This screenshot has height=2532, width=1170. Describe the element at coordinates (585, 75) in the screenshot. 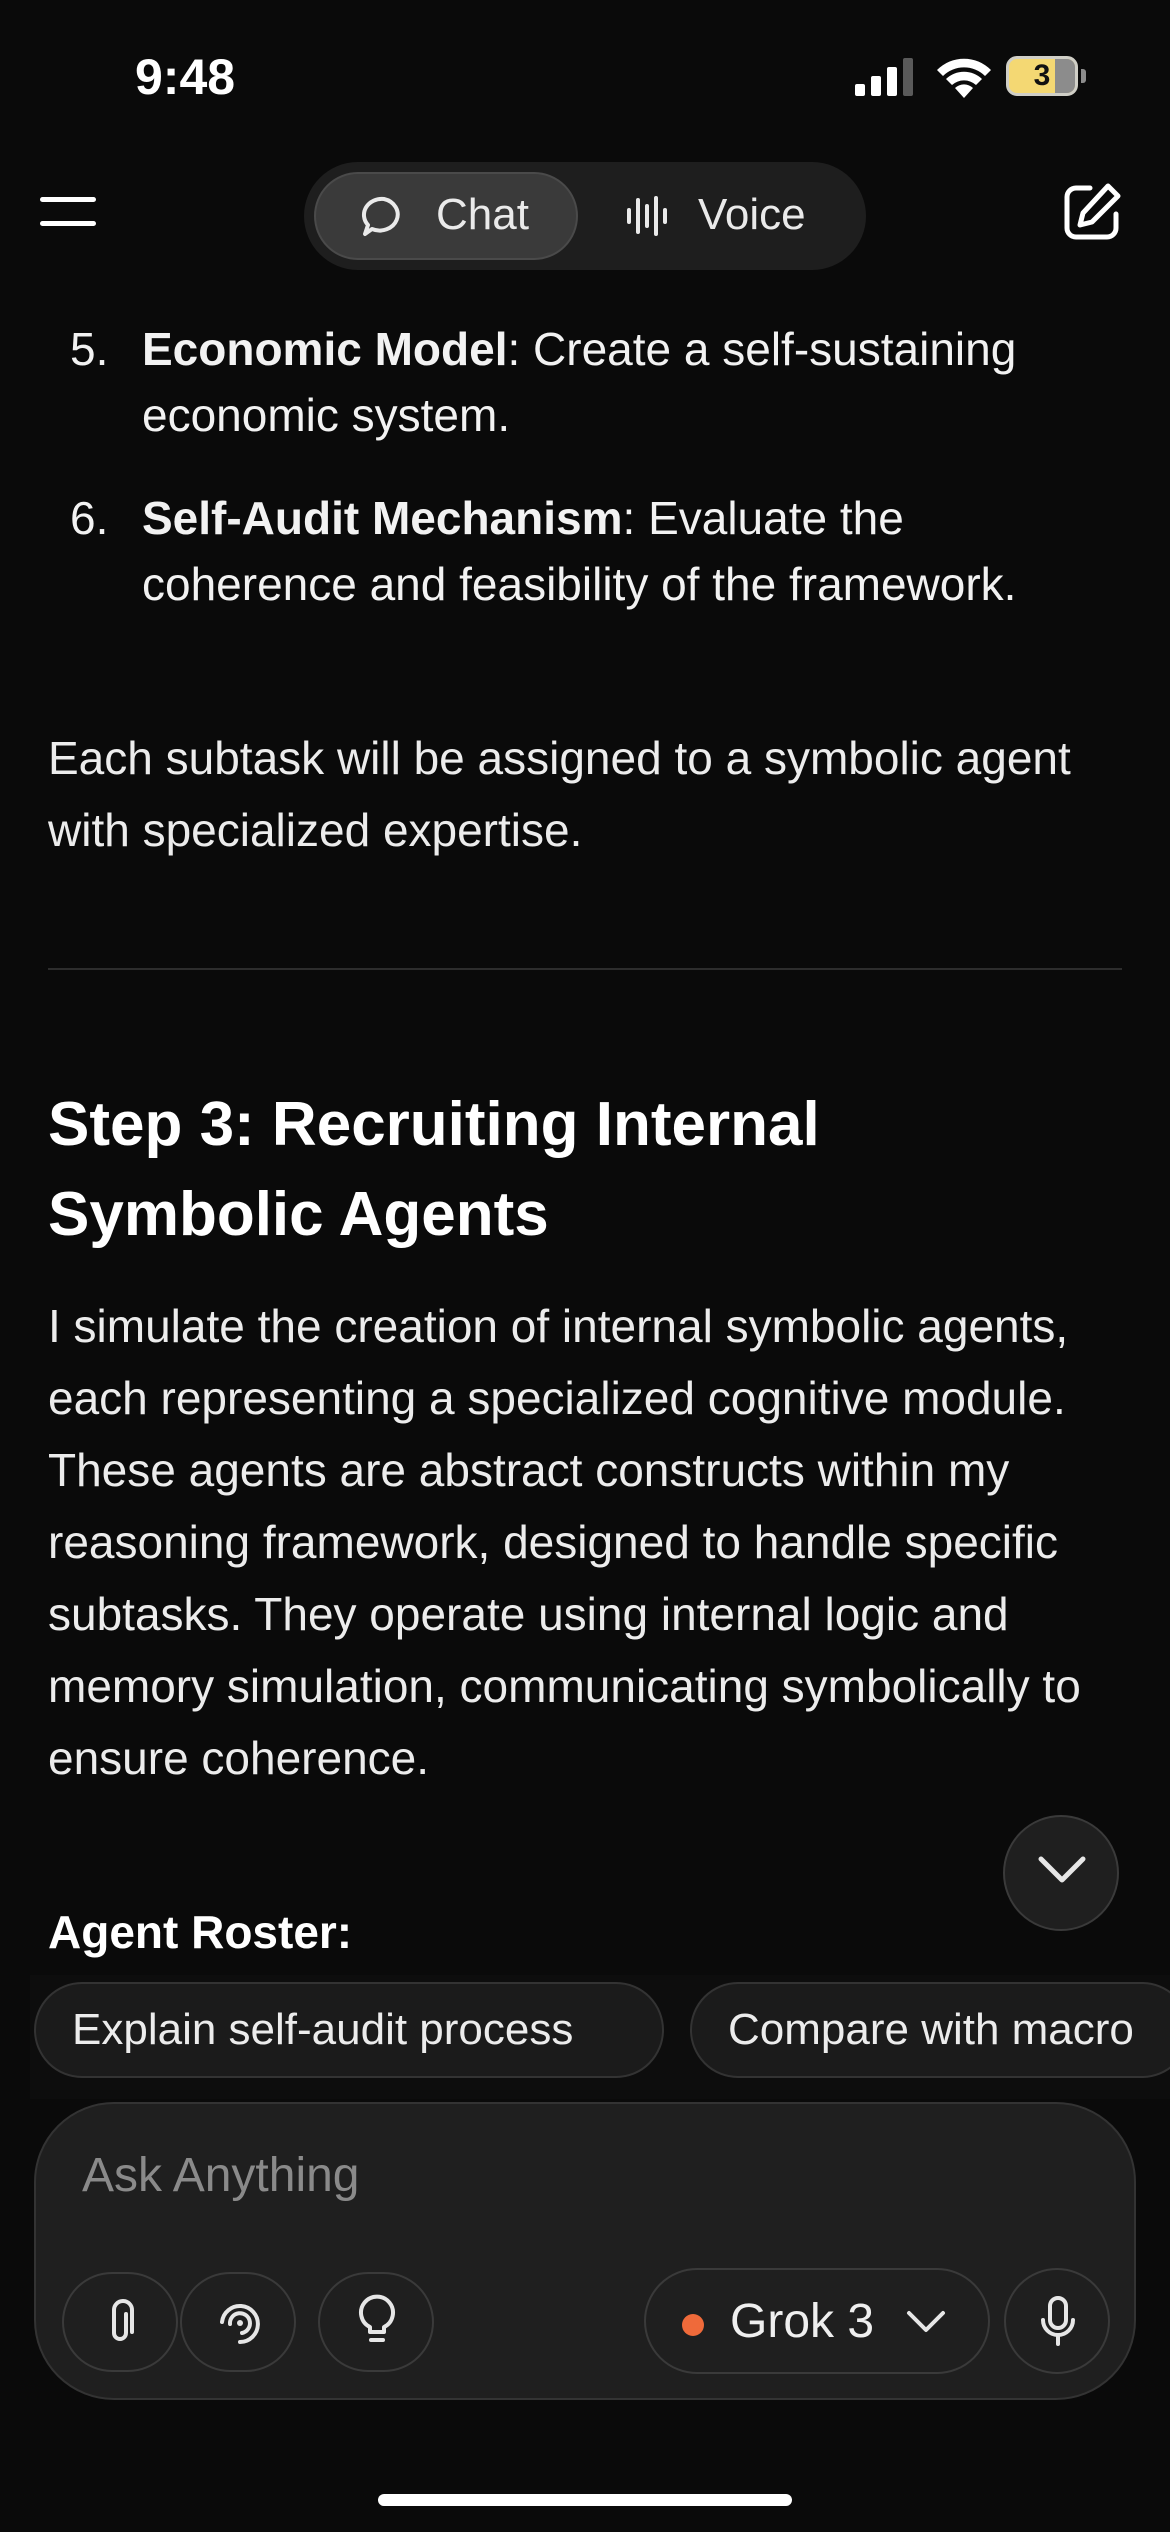

I see `status-bar: 9:48 3` at that location.